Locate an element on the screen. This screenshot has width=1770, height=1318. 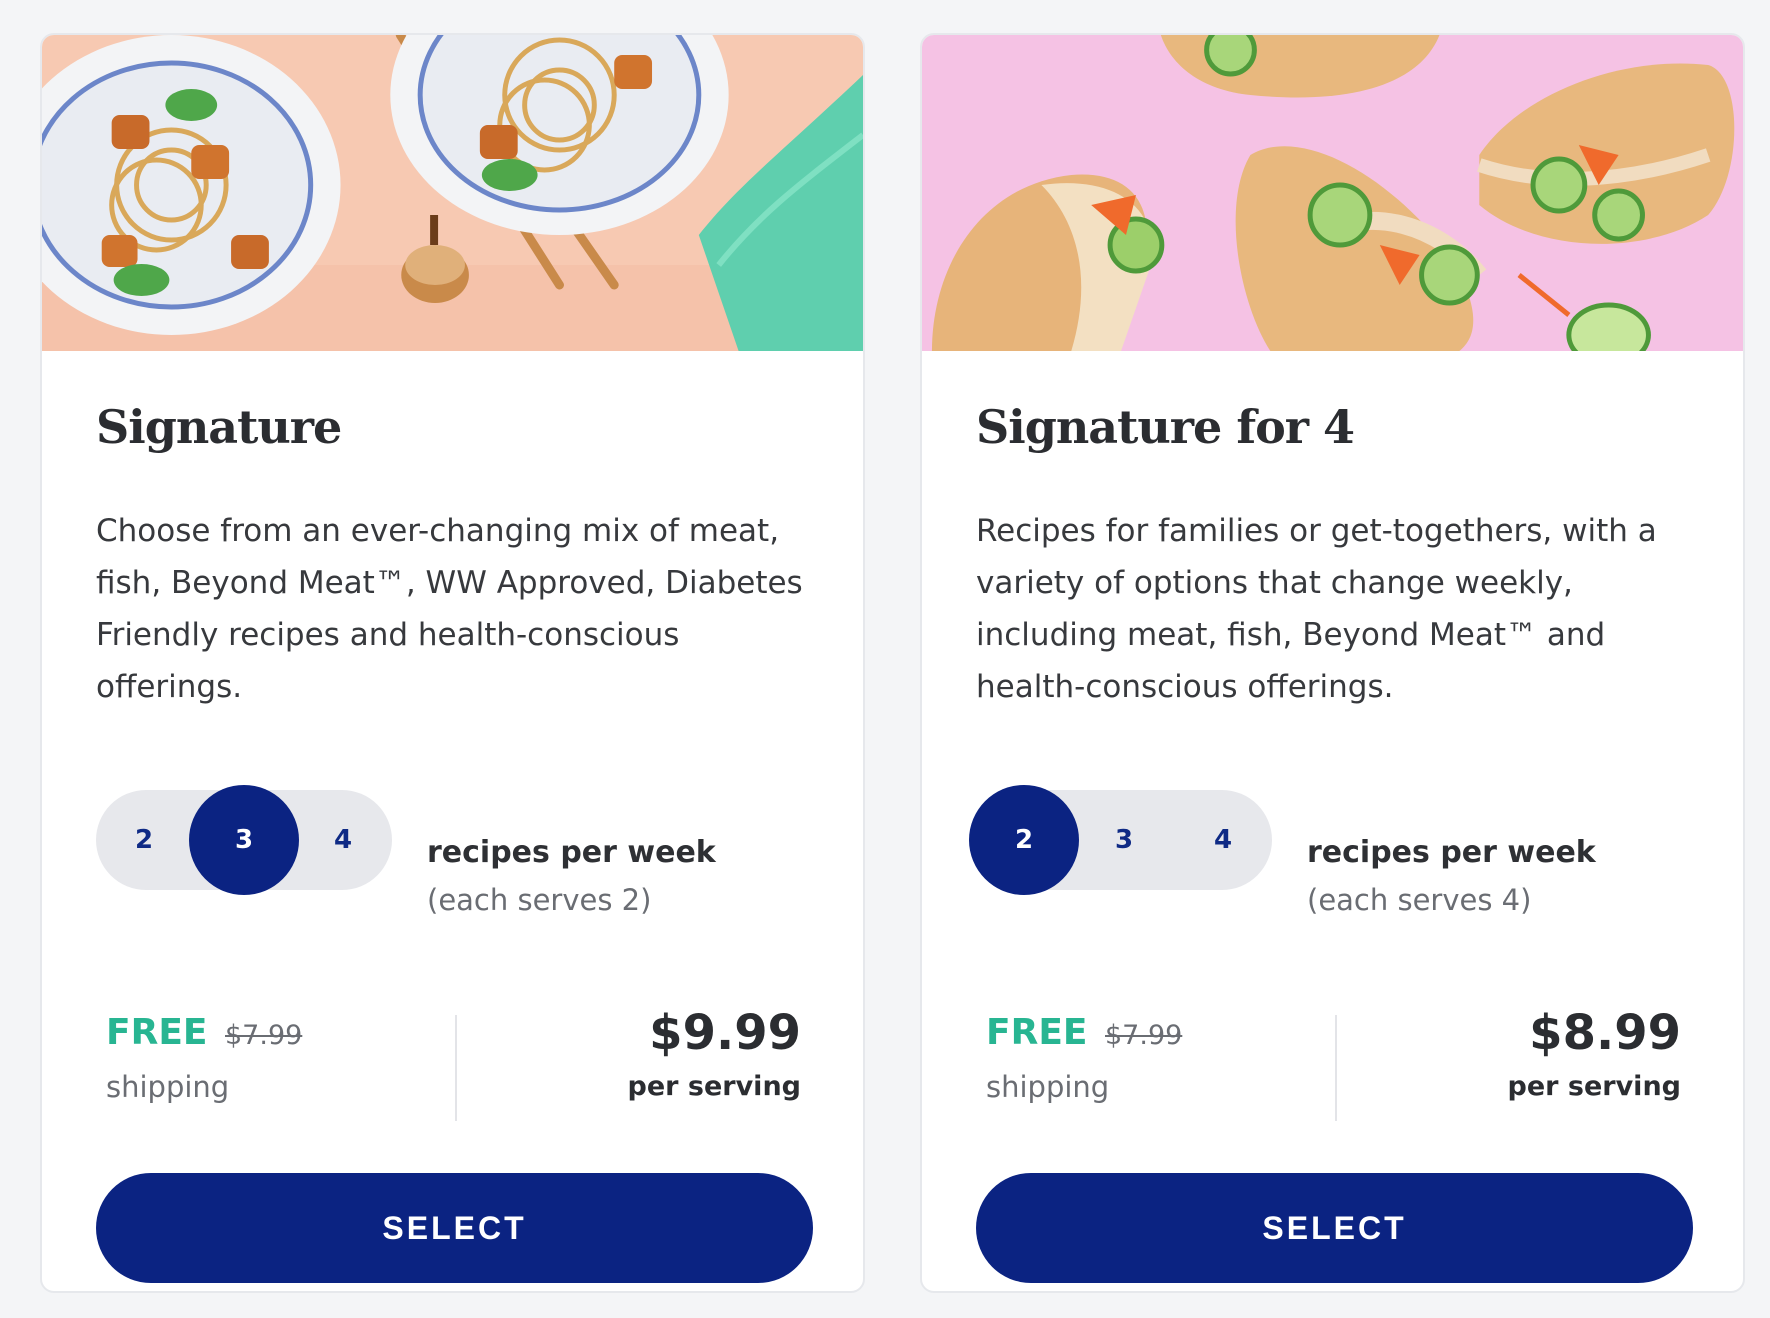
sandwiches-photo is located at coordinates (1332, 193).